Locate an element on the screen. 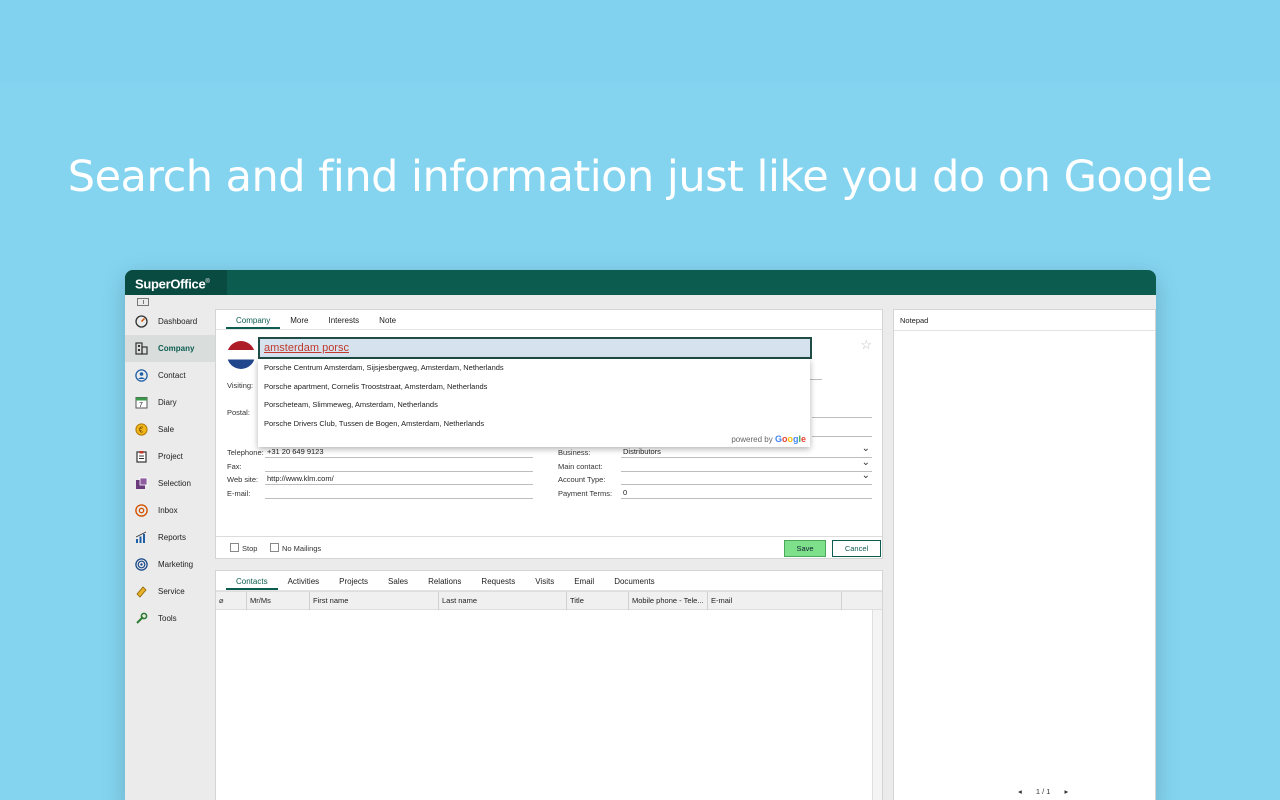 This screenshot has height=800, width=1280. tab-company: Company is located at coordinates (253, 319).